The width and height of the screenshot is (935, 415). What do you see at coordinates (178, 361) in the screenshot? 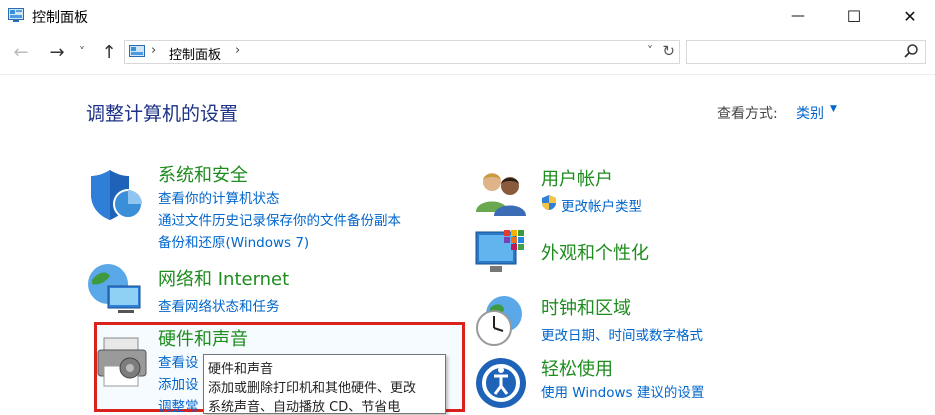
I see `view-devices-link: 查看设` at bounding box center [178, 361].